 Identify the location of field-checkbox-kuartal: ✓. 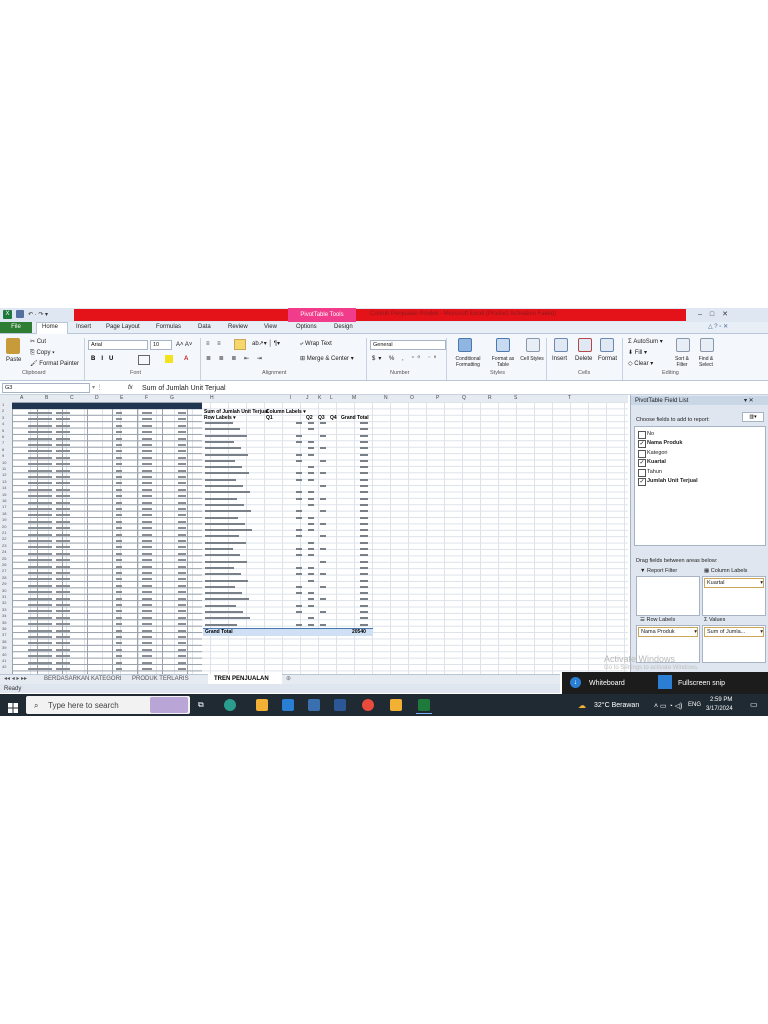
(642, 463).